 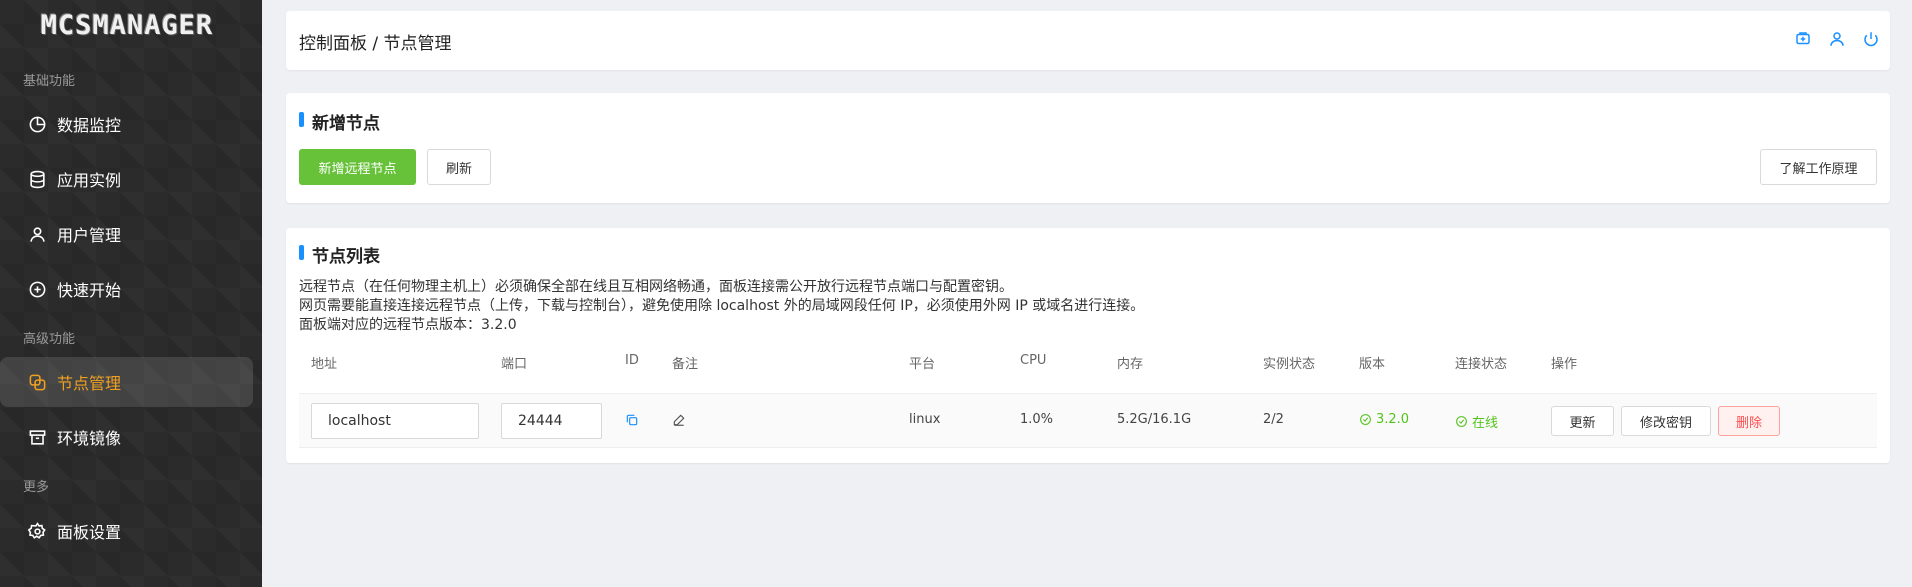 What do you see at coordinates (36, 487) in the screenshot?
I see `group-title-more: 更多` at bounding box center [36, 487].